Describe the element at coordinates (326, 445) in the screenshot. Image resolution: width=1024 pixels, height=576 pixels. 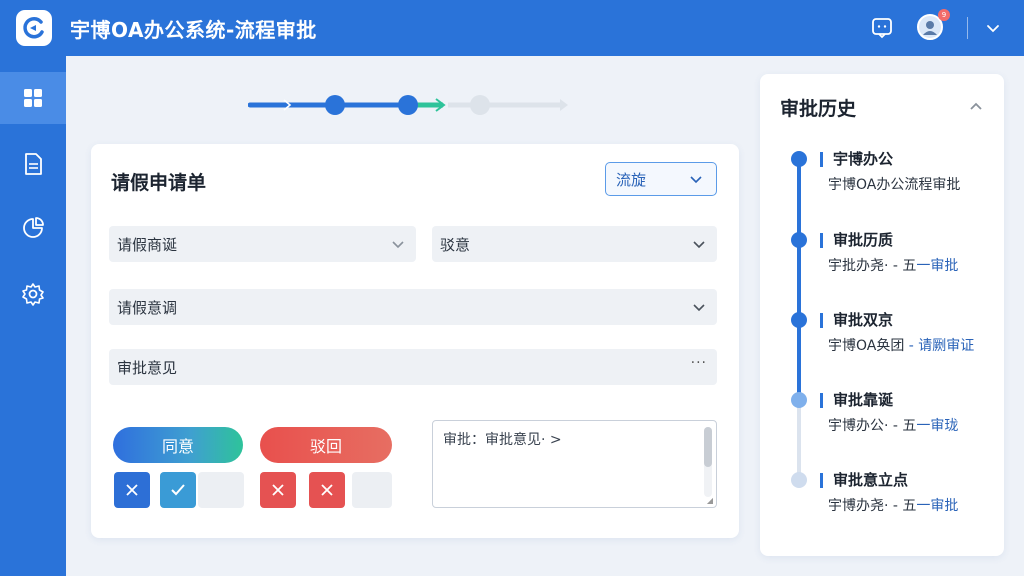
I see `reject-button: 驳回` at that location.